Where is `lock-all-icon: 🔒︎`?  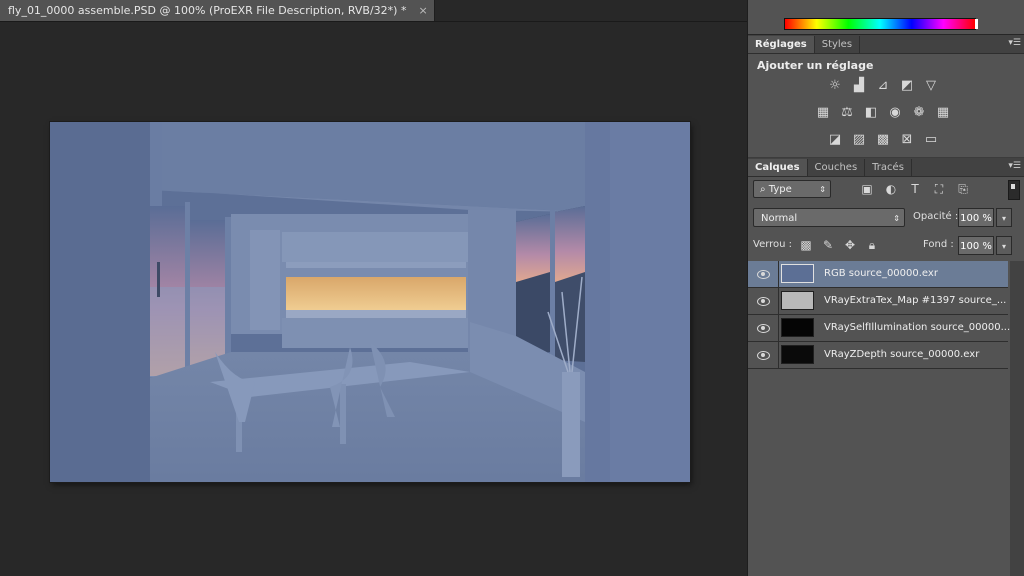
lock-all-icon: 🔒︎ is located at coordinates (872, 245).